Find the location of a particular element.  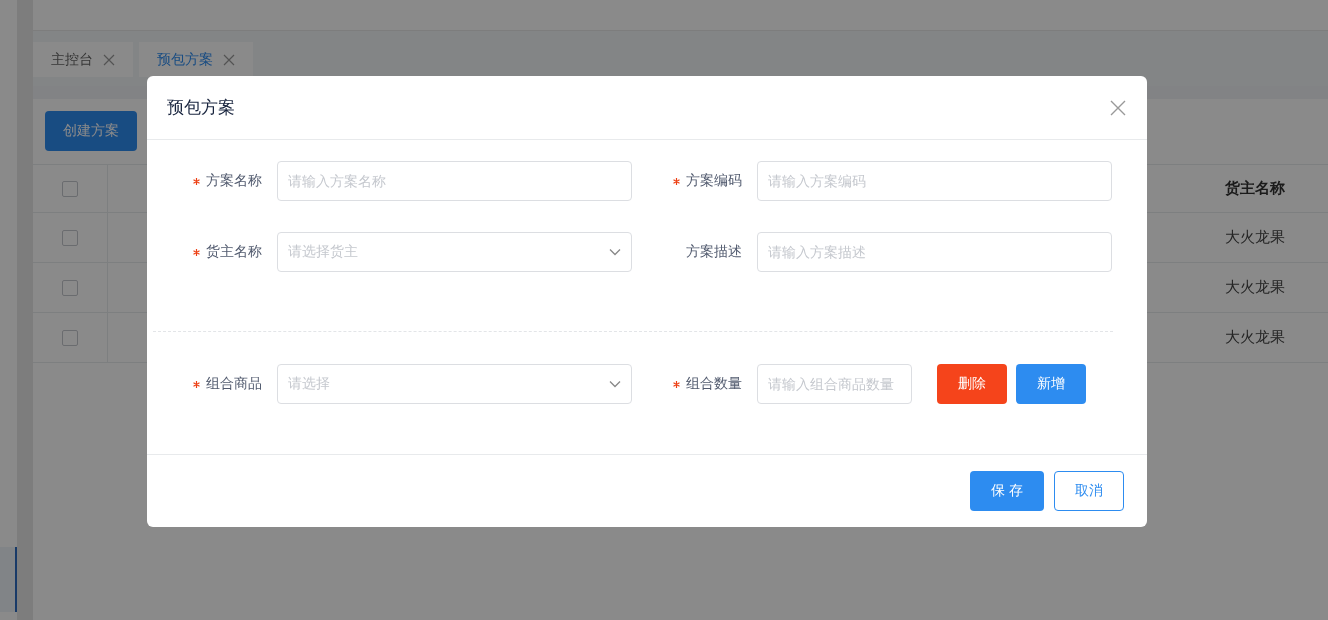

field-label: 方案名称 is located at coordinates (234, 181).